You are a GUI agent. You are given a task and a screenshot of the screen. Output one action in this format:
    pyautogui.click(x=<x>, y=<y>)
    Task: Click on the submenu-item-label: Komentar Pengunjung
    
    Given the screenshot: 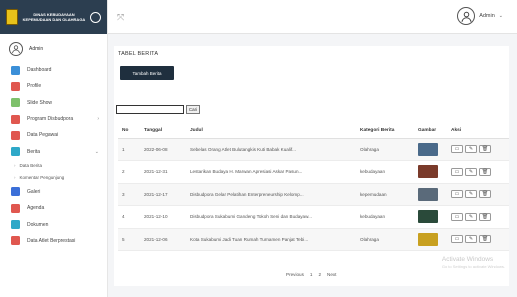 What is the action you would take?
    pyautogui.click(x=42, y=178)
    